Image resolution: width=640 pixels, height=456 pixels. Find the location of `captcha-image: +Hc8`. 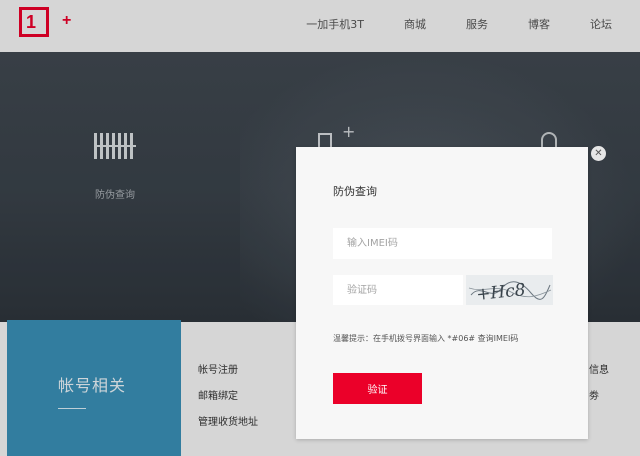

captcha-image: +Hc8 is located at coordinates (509, 290).